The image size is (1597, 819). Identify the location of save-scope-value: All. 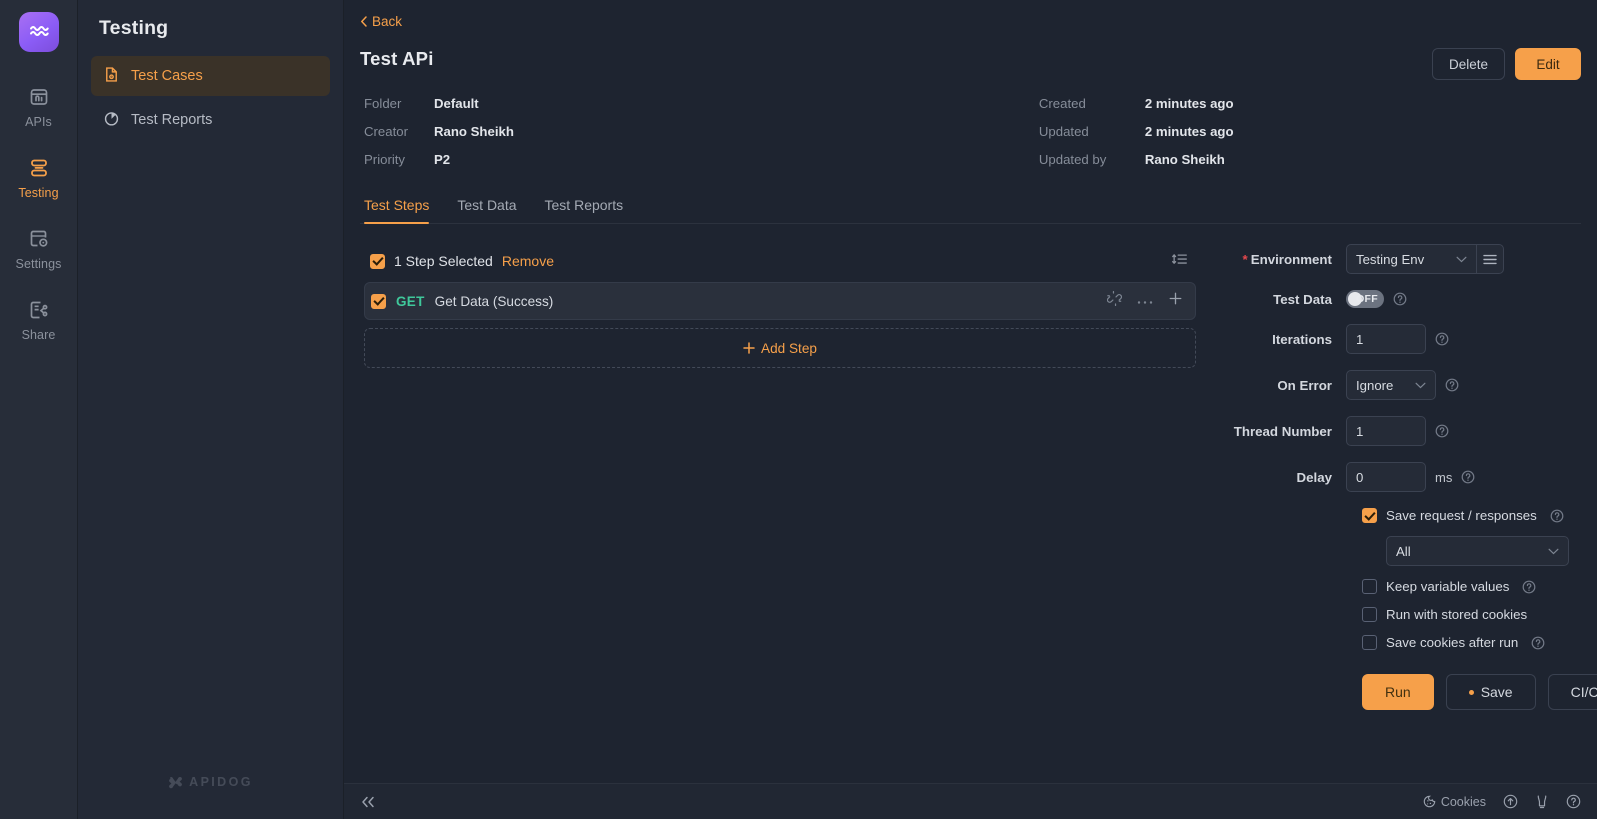
(1403, 551).